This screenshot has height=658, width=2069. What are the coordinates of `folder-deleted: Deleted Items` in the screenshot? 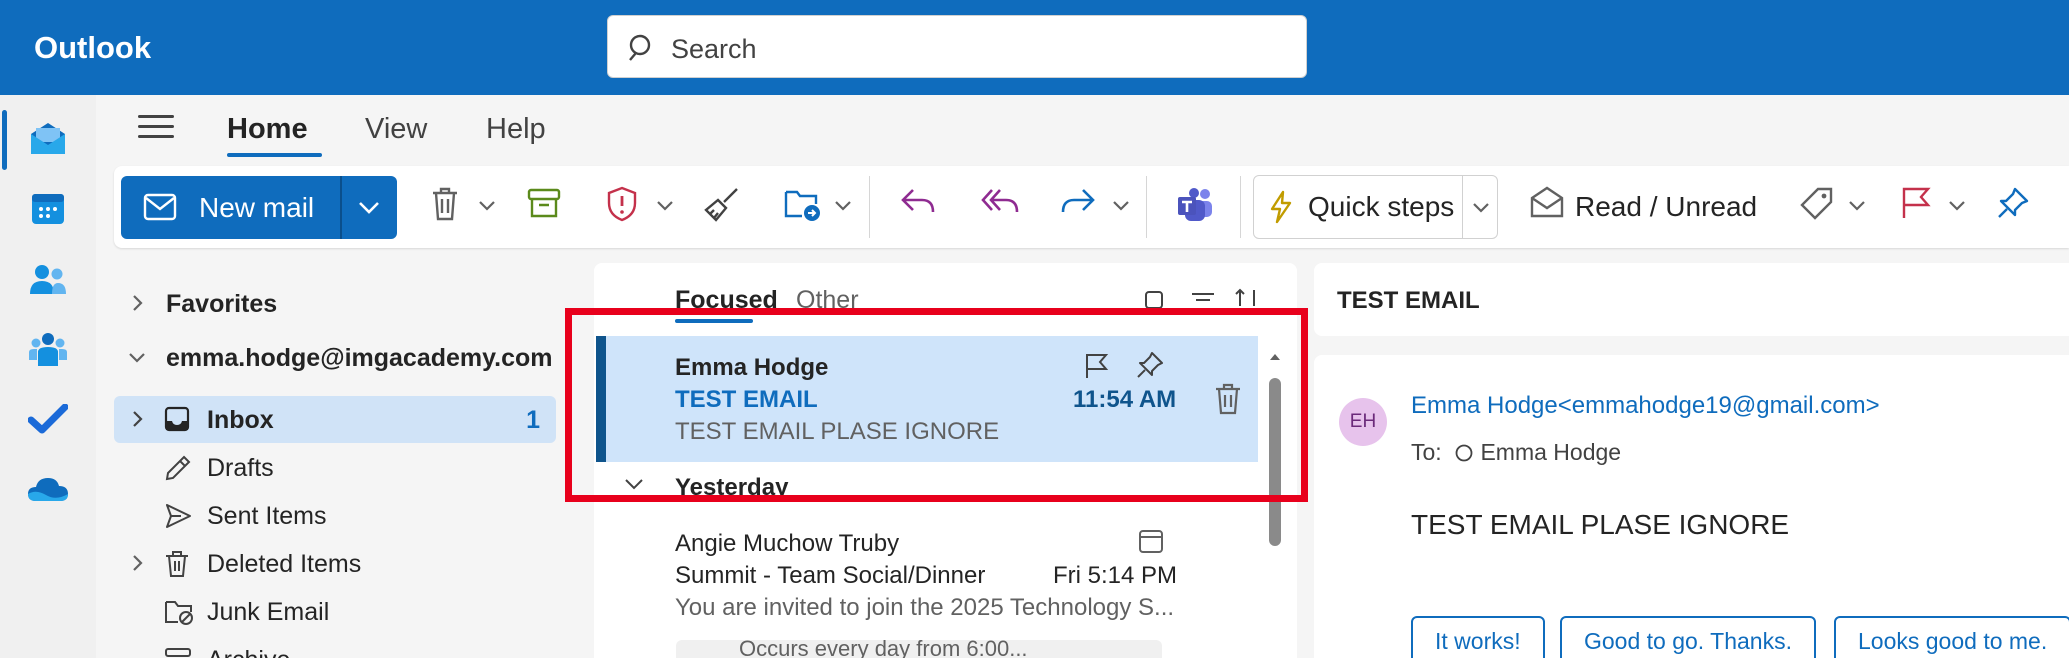 It's located at (335, 563).